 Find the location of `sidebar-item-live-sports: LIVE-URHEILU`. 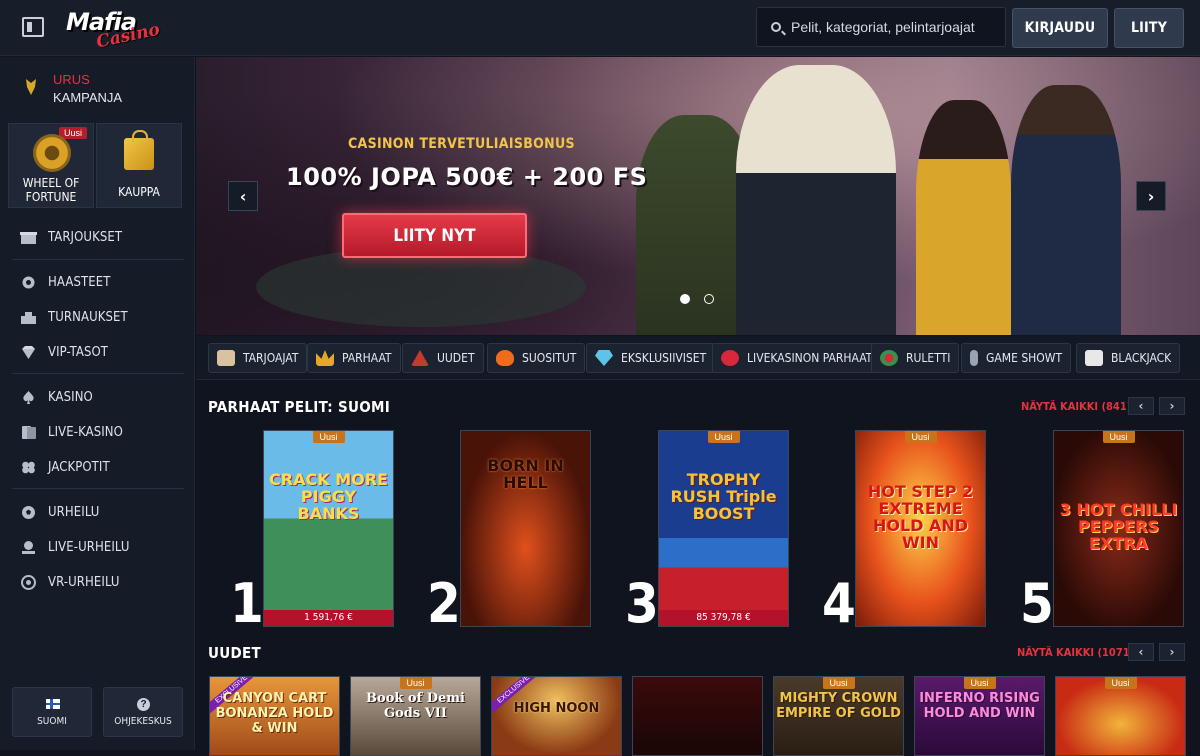

sidebar-item-live-sports: LIVE-URHEILU is located at coordinates (75, 547).